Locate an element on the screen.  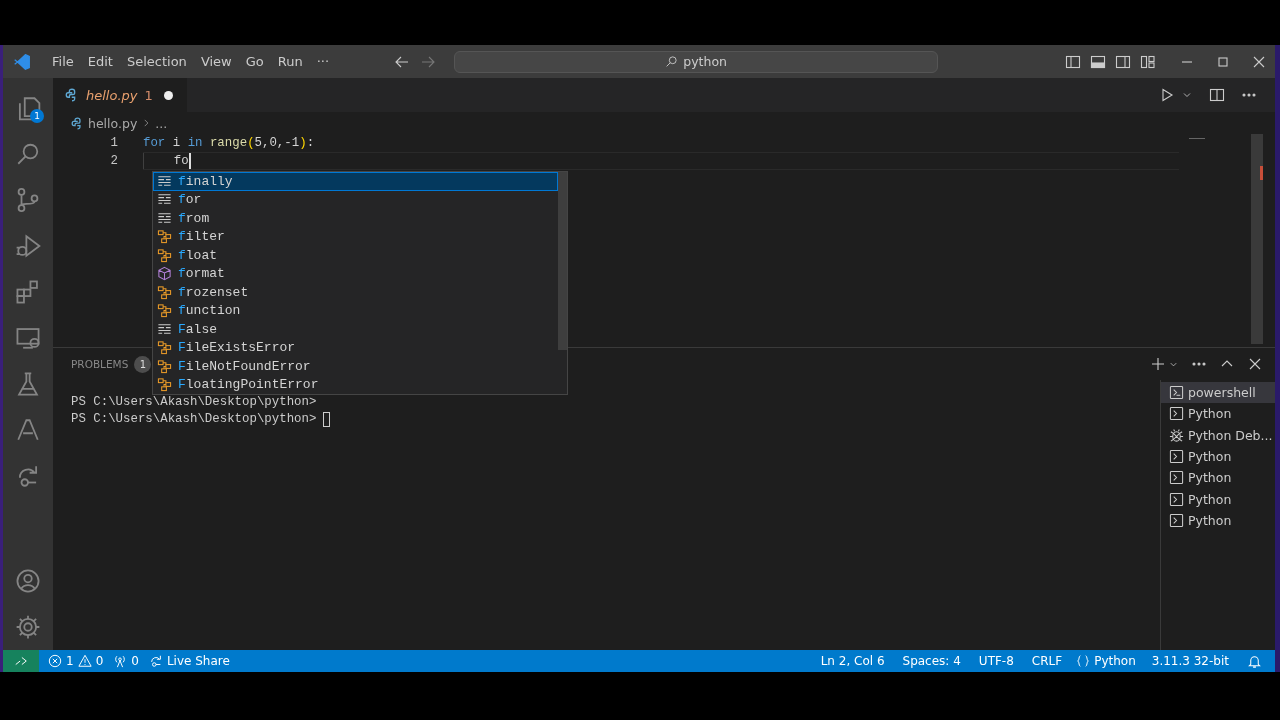
suggestion-item: function is located at coordinates (355, 310).